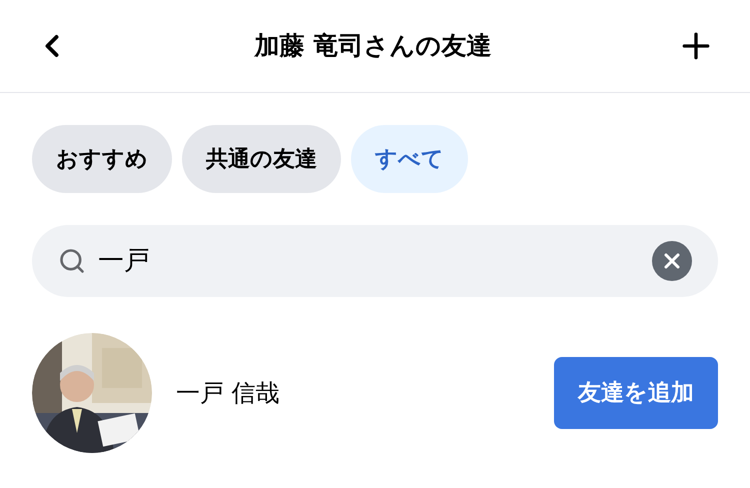 Image resolution: width=750 pixels, height=488 pixels. I want to click on filter-chip: 共通の友達, so click(261, 159).